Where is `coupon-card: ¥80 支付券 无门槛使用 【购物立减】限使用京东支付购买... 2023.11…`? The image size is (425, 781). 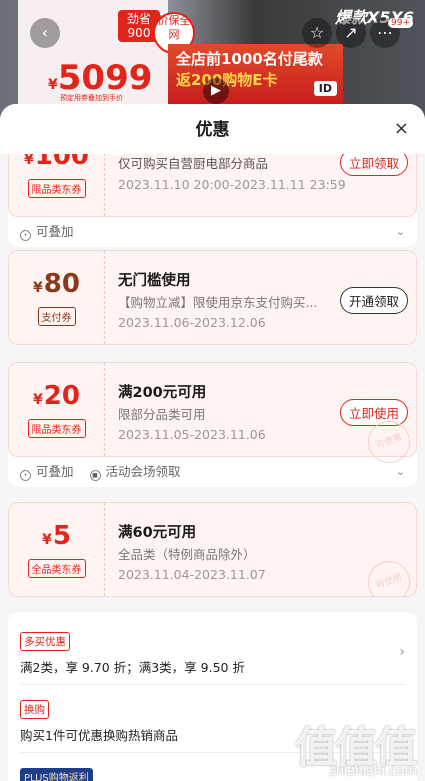
coupon-card: ¥80 支付券 无门槛使用 【购物立减】限使用京东支付购买... 2023.11… is located at coordinates (212, 297).